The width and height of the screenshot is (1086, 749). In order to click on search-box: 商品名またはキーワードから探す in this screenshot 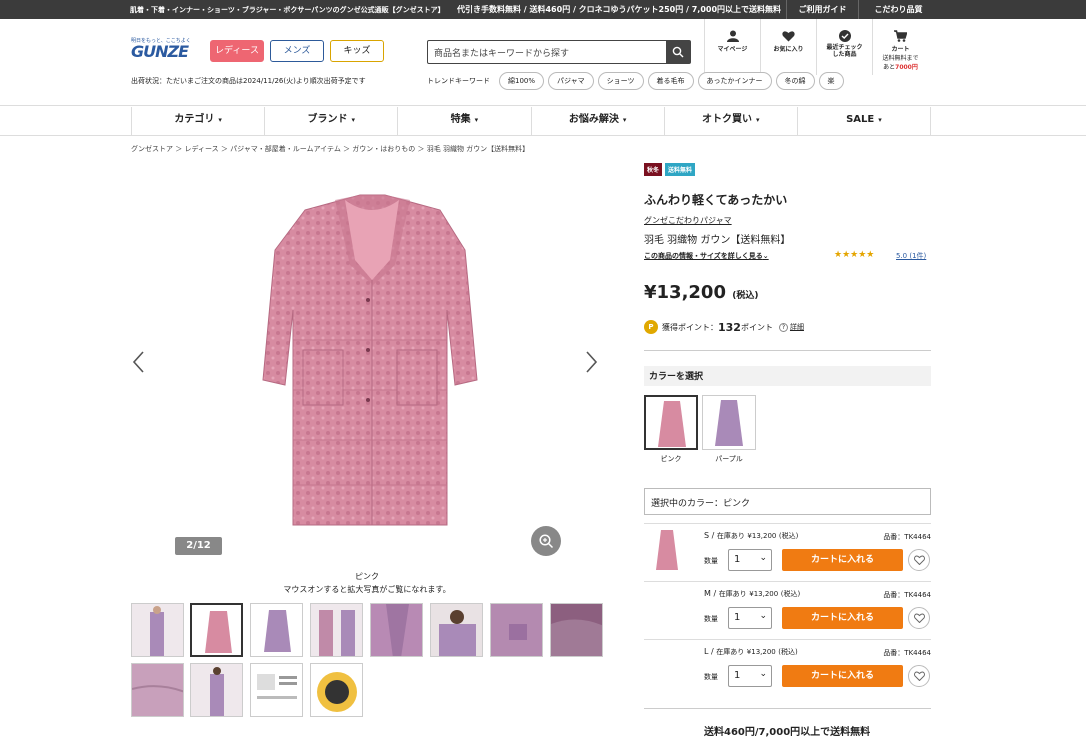, I will do `click(559, 52)`.